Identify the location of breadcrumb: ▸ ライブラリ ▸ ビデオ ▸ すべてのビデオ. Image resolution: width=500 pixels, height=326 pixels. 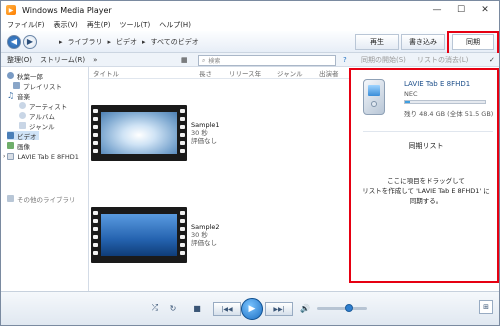
(131, 42).